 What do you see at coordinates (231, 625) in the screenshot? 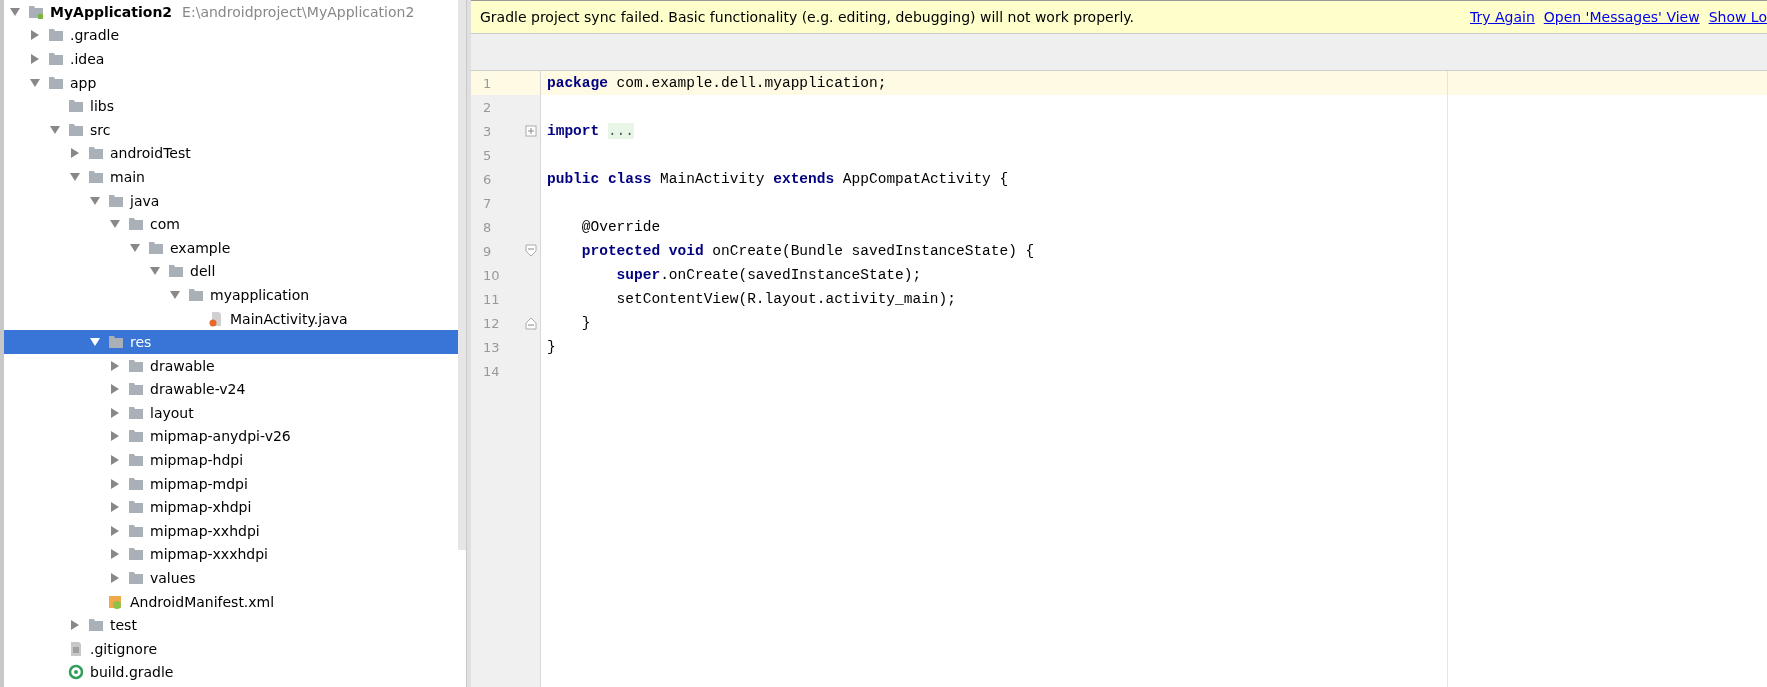
I see `tree-item: test` at bounding box center [231, 625].